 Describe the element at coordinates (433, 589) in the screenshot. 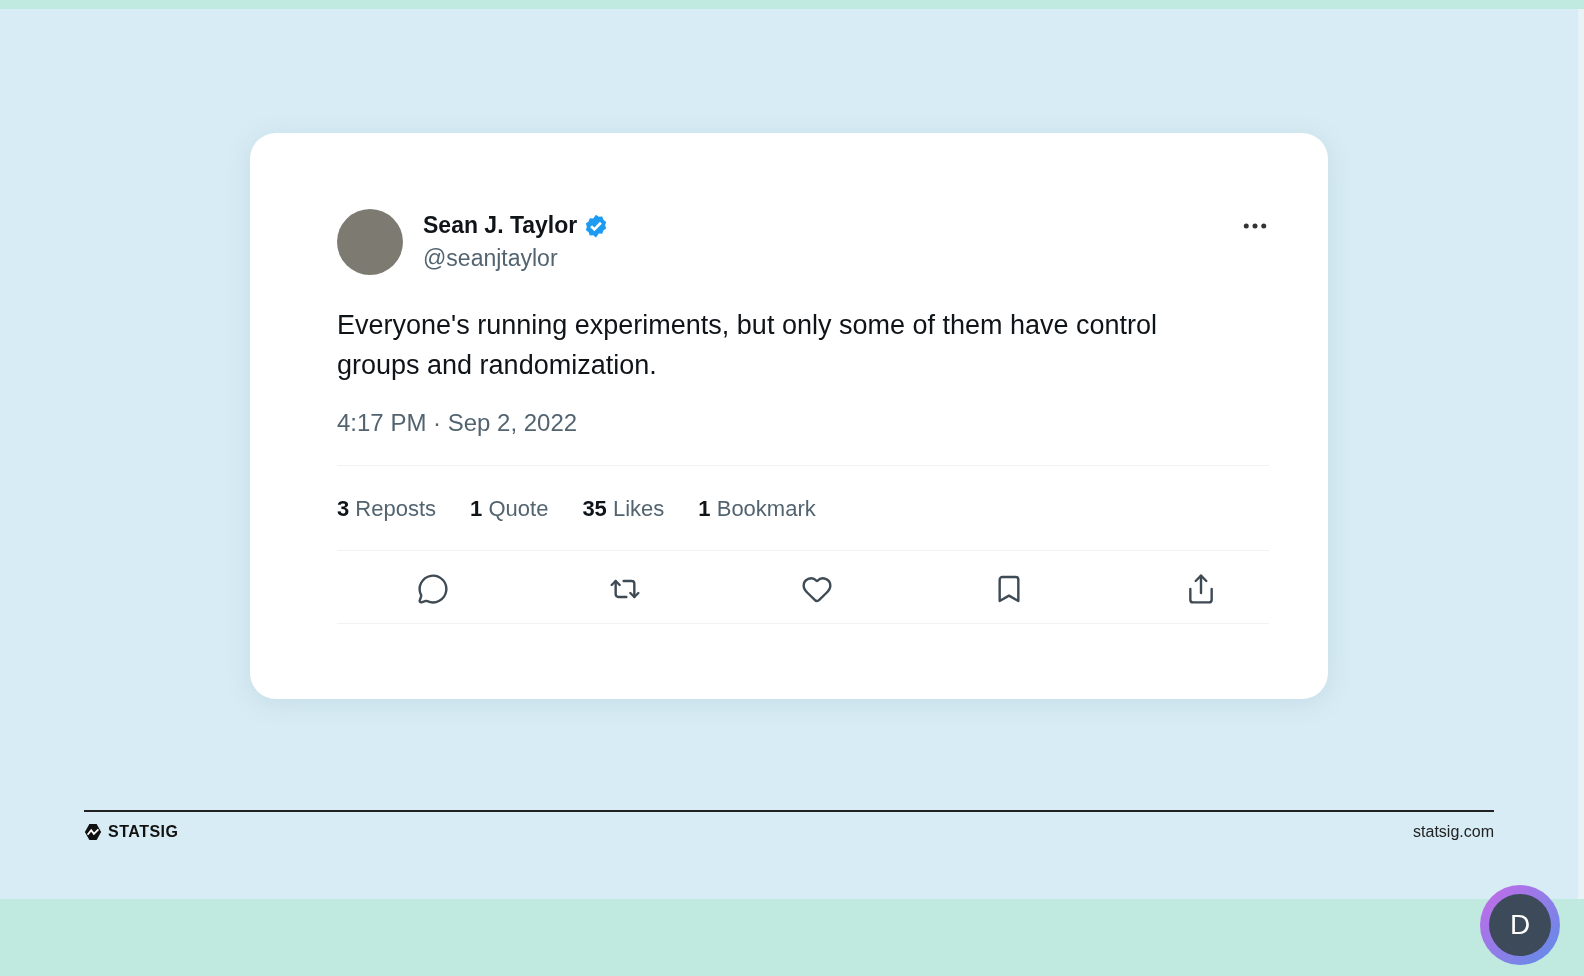

I see `reply-icon` at that location.